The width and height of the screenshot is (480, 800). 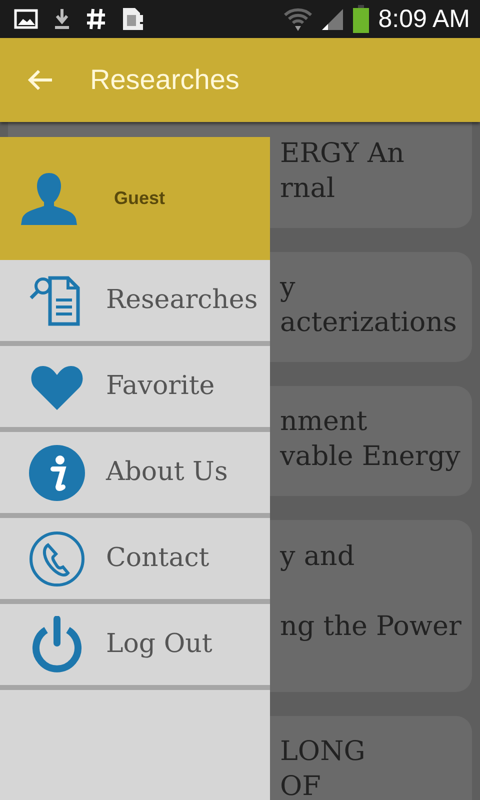 I want to click on user-name: Guest, so click(x=140, y=198).